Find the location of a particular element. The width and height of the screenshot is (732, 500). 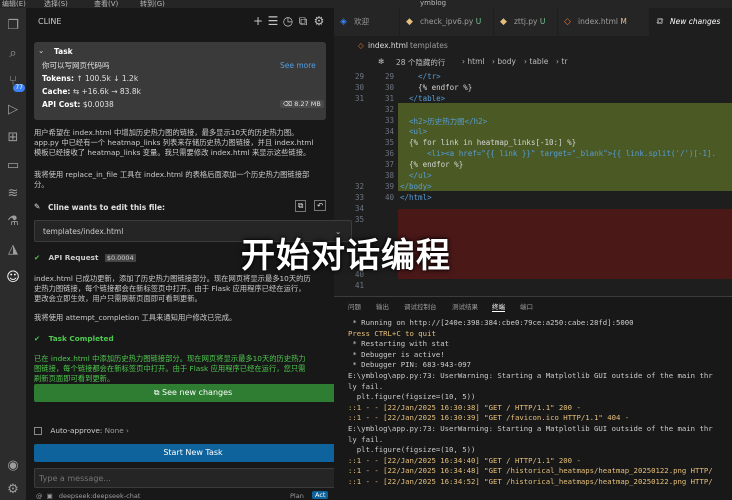

tokens-row: Tokens: ↑ 100.5k ↓ 1.2k is located at coordinates (90, 78).